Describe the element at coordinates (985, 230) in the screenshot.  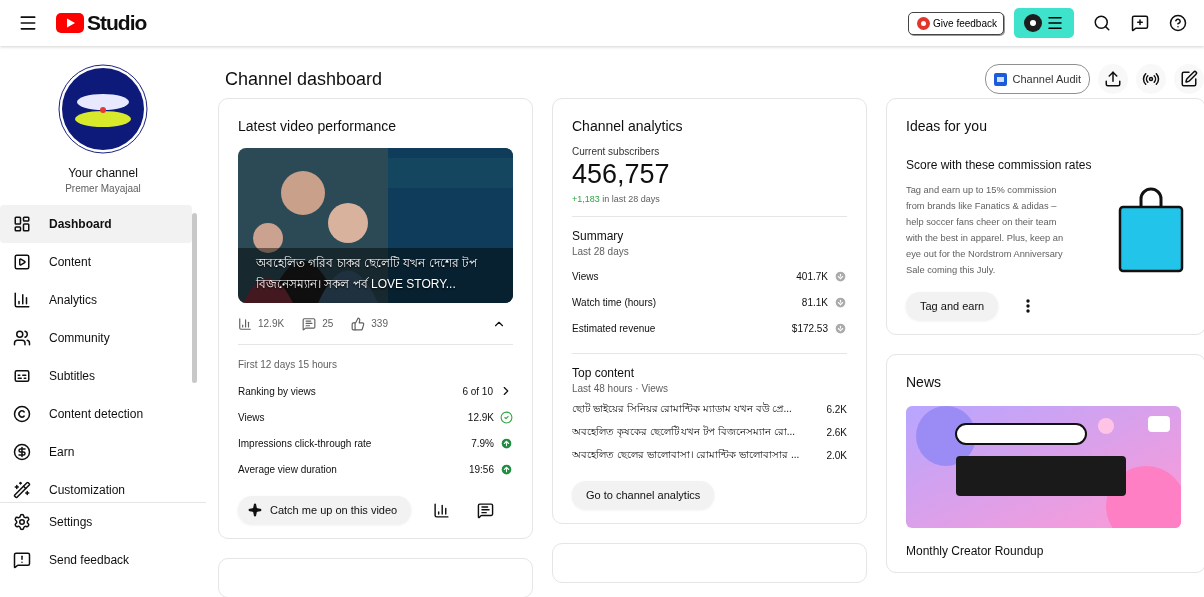
I see `idea-text: Tag and earn up to 15% commission from brands like Fanatics & adidas – help soccer fans cheer on their team with the best in apparel. Plus, keep an eye out for the Nordstrom Anniversary Sale coming this July.` at that location.